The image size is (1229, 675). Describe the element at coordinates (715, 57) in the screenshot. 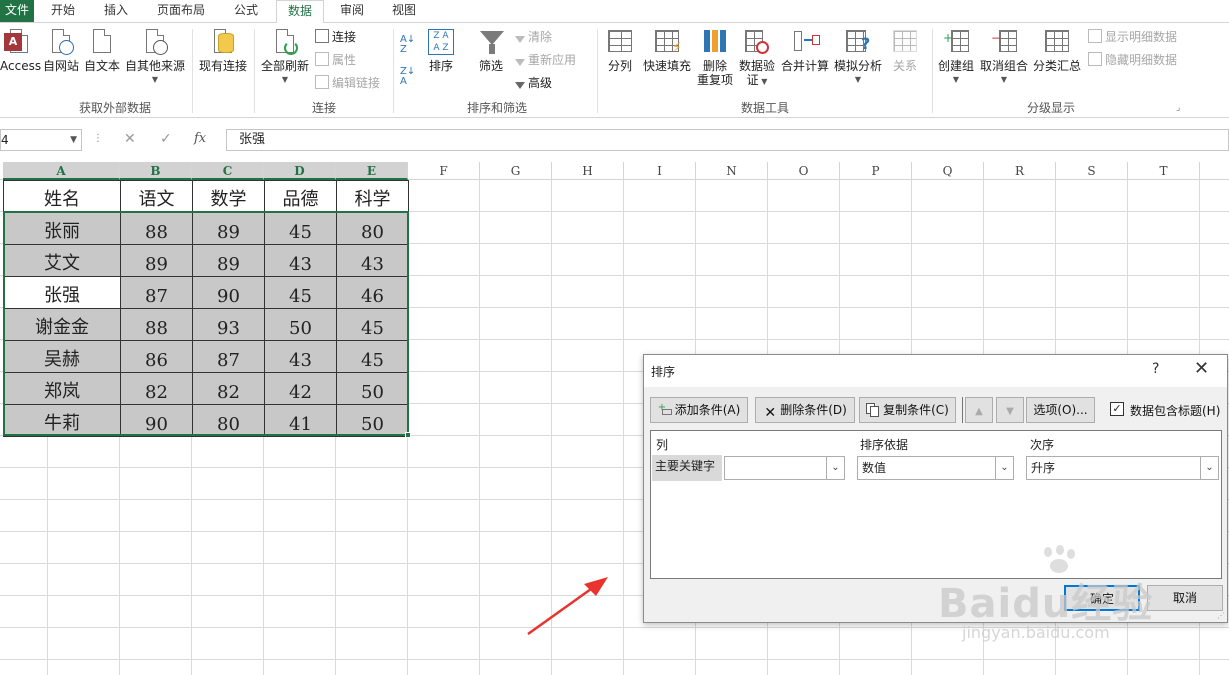

I see `remove-duplicates-button: 删除 重复项` at that location.